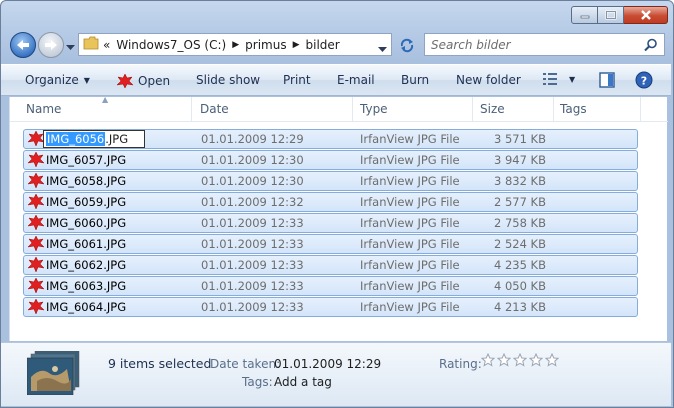 The image size is (674, 408). Describe the element at coordinates (374, 109) in the screenshot. I see `column-type: Type` at that location.